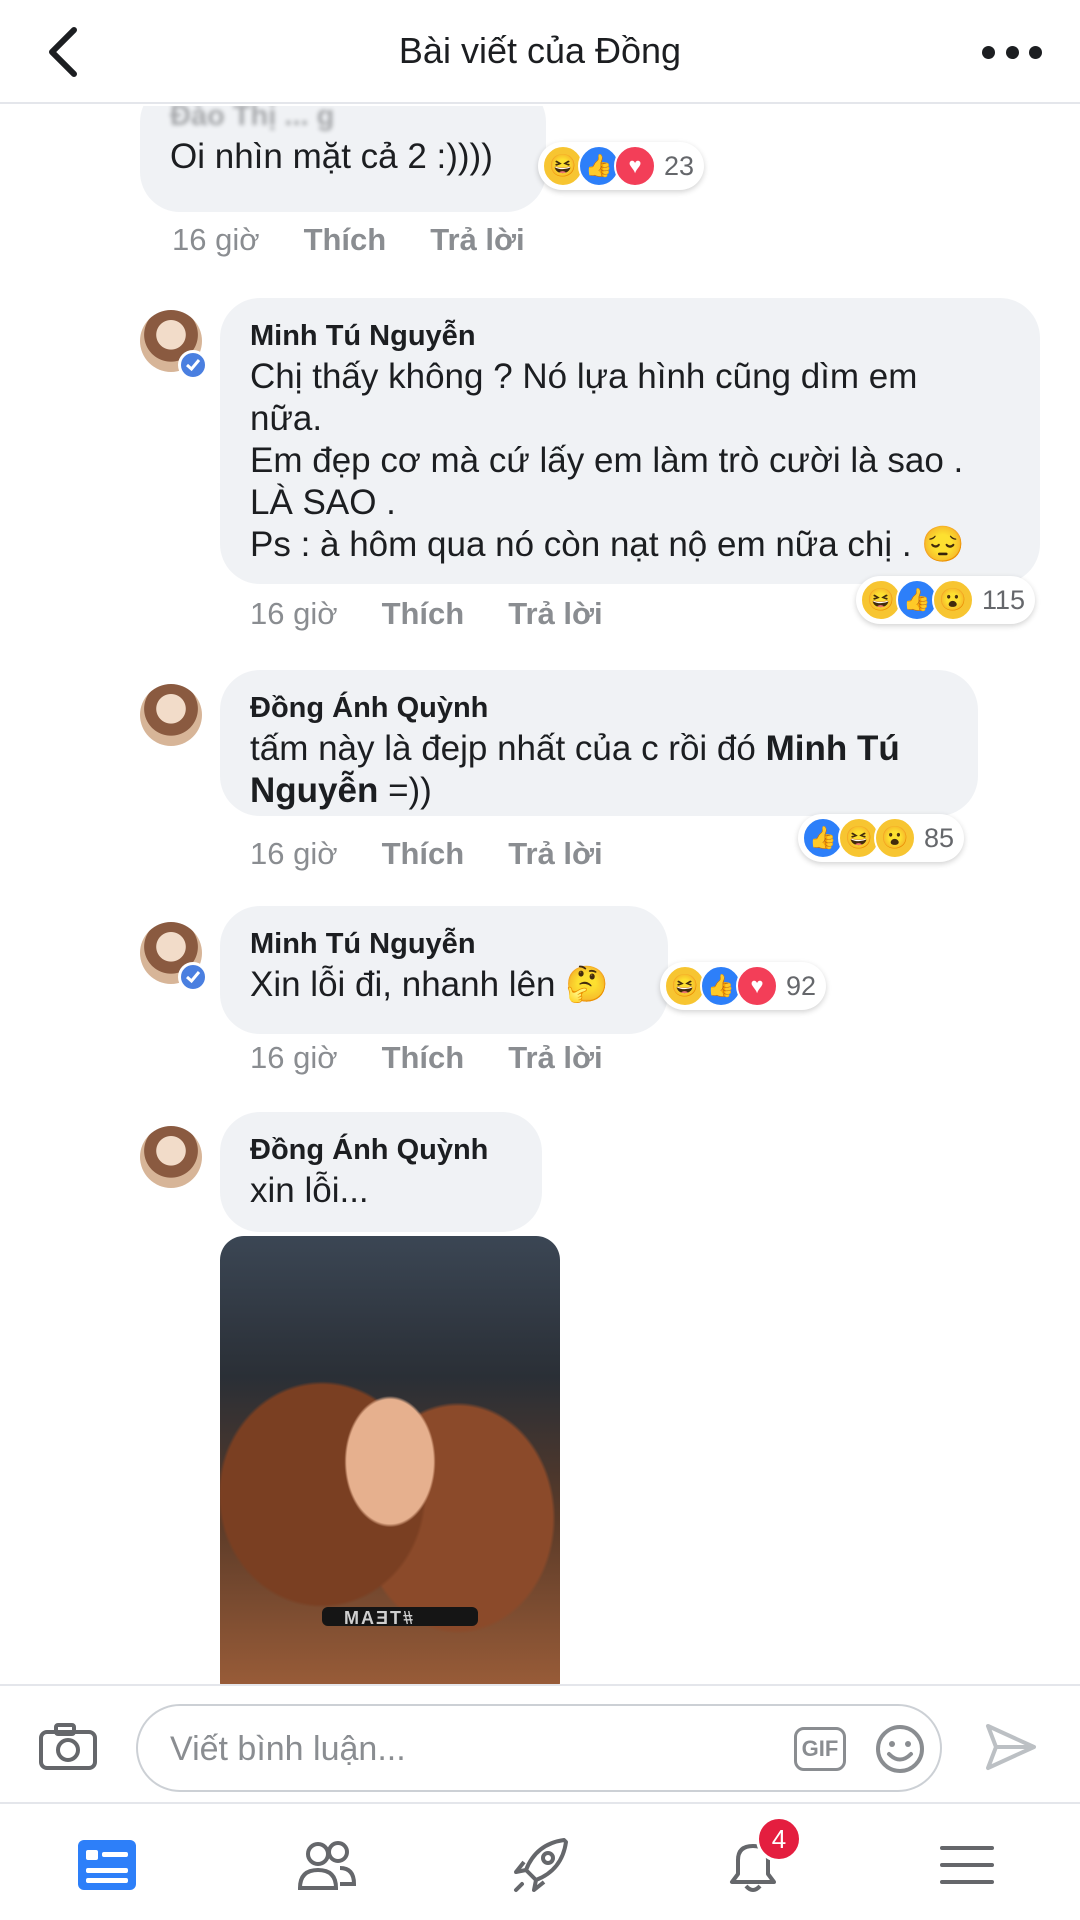 This screenshot has width=1080, height=1920. Describe the element at coordinates (323, 502) in the screenshot. I see `comment-text-line: LÀ SAO .` at that location.